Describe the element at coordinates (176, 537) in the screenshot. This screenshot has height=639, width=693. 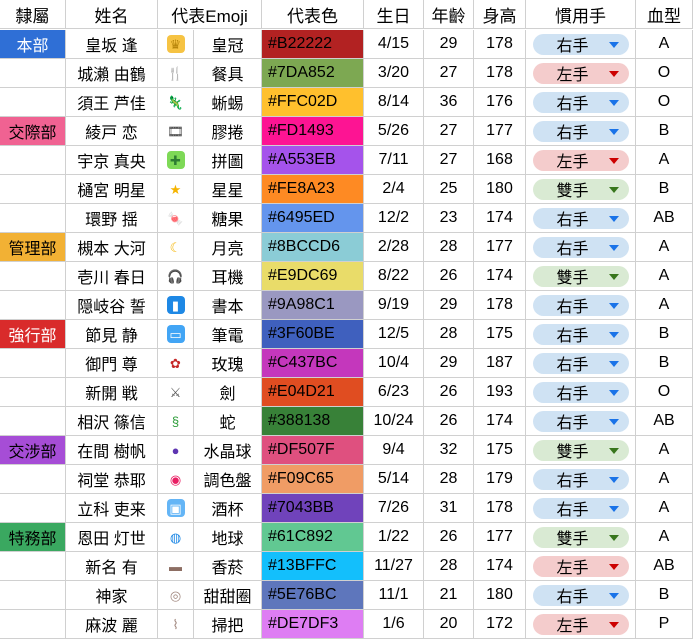
I see `emoji-cell: ◍` at that location.